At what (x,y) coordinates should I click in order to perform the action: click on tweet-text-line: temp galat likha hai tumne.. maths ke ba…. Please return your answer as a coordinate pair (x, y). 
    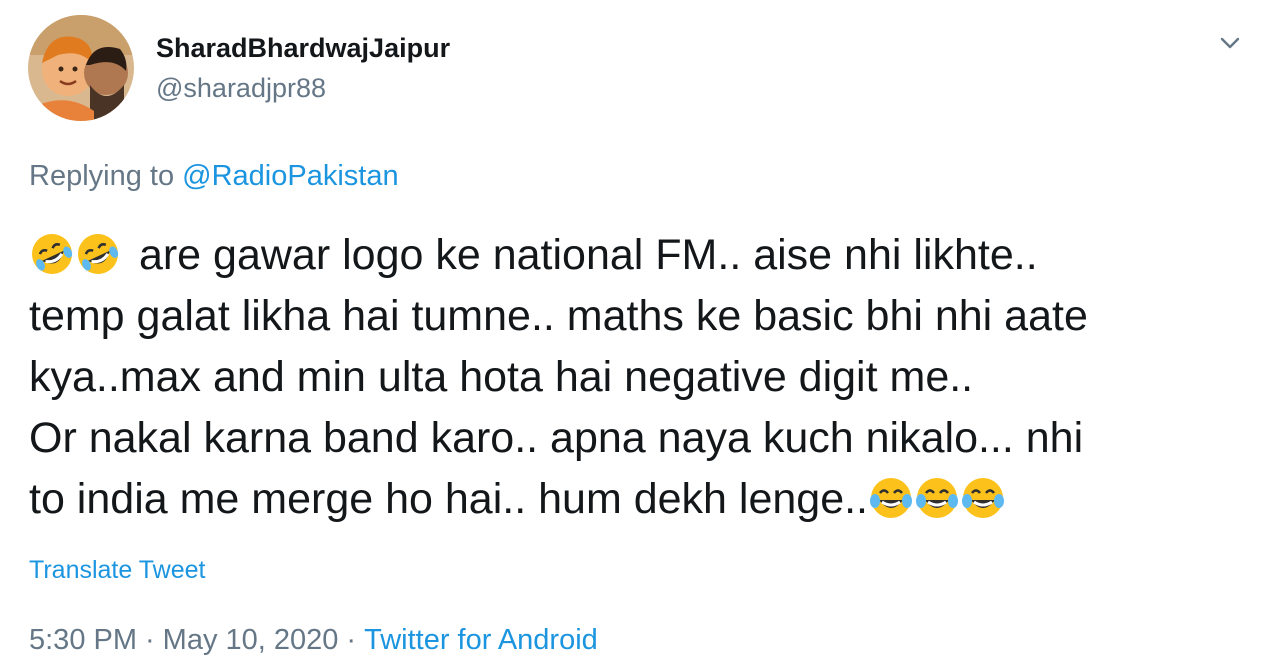
    Looking at the image, I should click on (558, 316).